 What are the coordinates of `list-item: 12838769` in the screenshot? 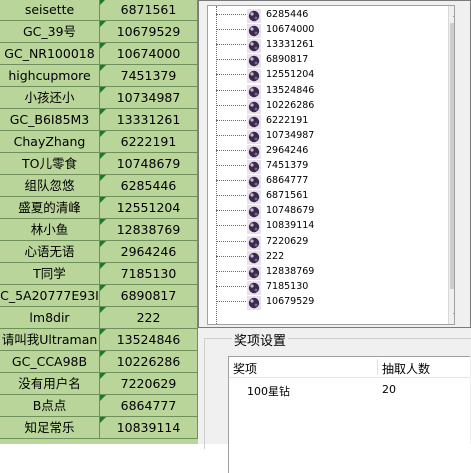 It's located at (324, 272).